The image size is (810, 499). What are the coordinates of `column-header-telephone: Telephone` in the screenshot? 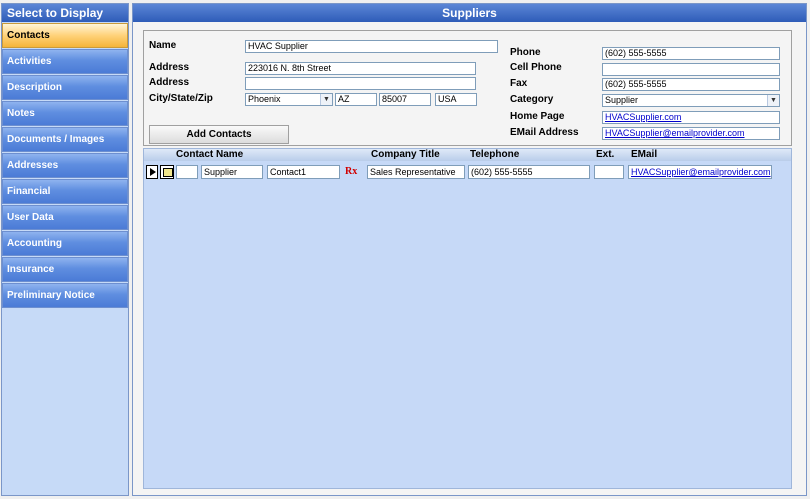 It's located at (494, 155).